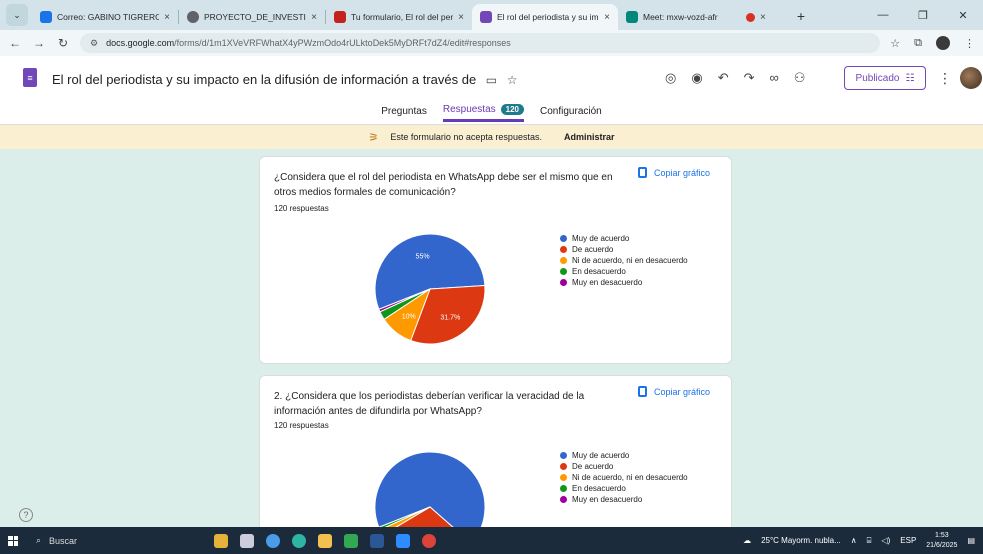 This screenshot has width=983, height=554. I want to click on close-window-button: ✕, so click(963, 15).